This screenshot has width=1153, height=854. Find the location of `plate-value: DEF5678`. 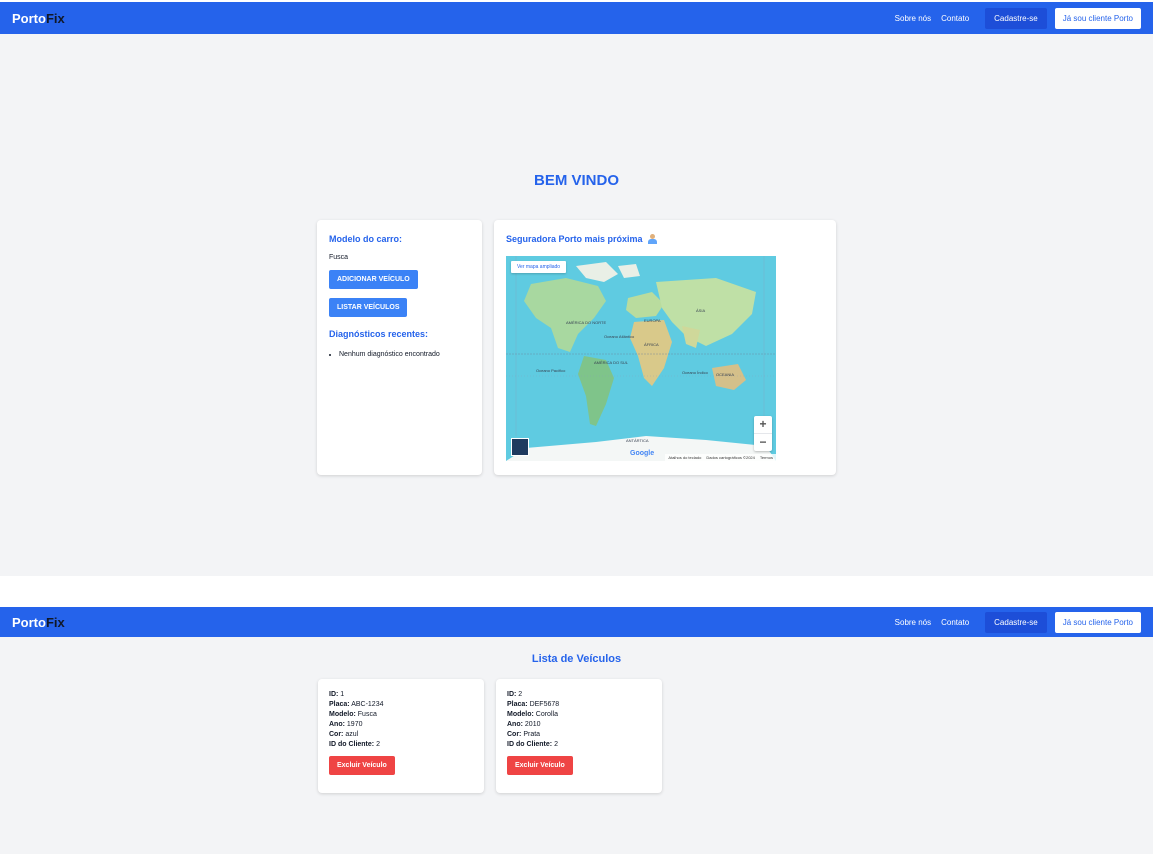

plate-value: DEF5678 is located at coordinates (544, 704).